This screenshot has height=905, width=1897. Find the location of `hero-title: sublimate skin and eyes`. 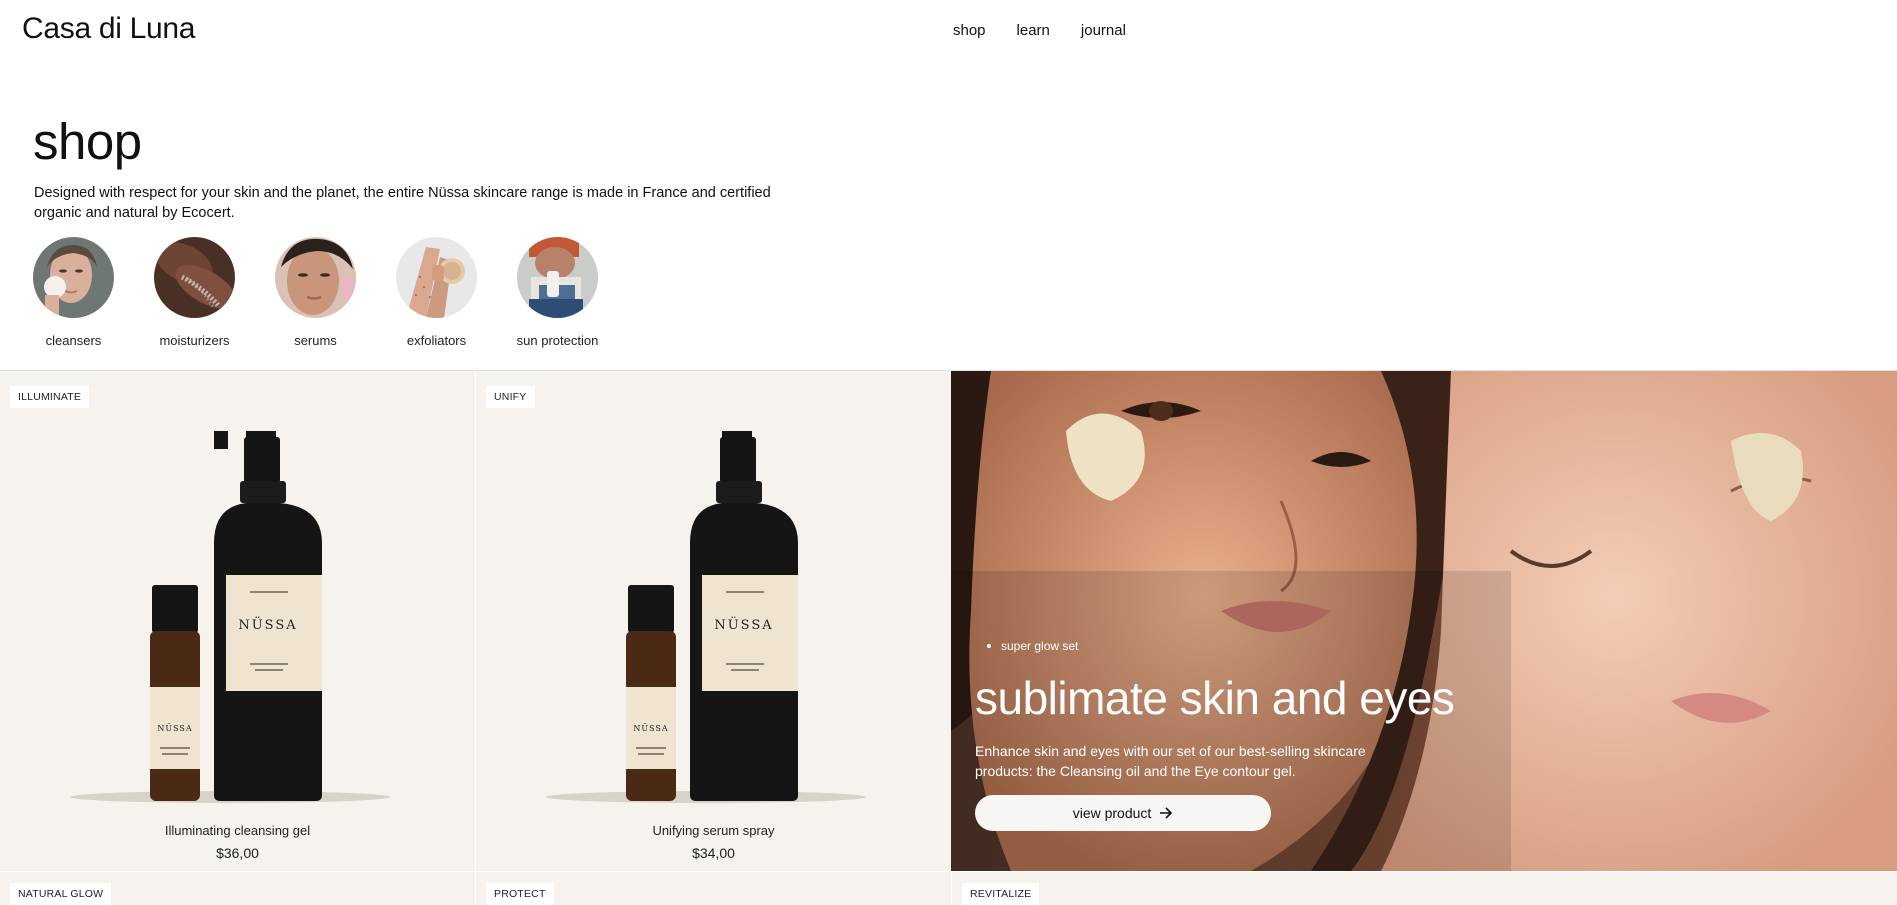

hero-title: sublimate skin and eyes is located at coordinates (1215, 698).